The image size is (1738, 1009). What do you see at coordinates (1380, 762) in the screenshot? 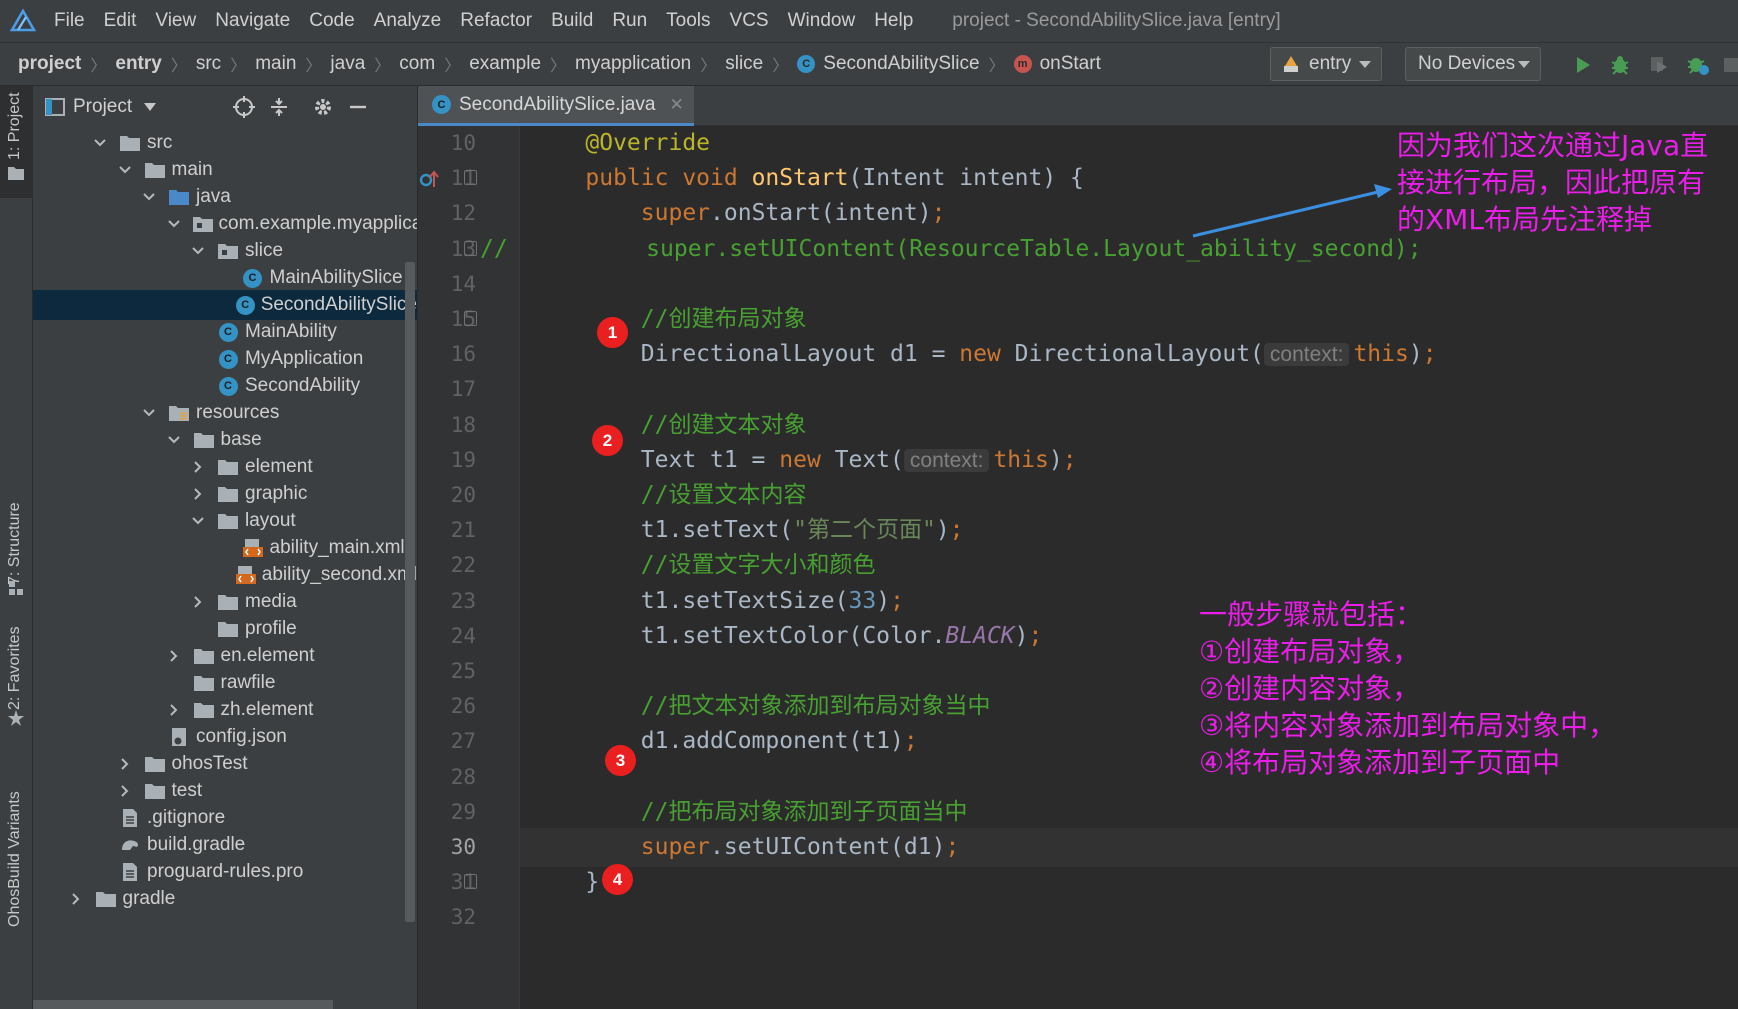
I see `note-line: ④将布局对象添加到子页面中` at bounding box center [1380, 762].